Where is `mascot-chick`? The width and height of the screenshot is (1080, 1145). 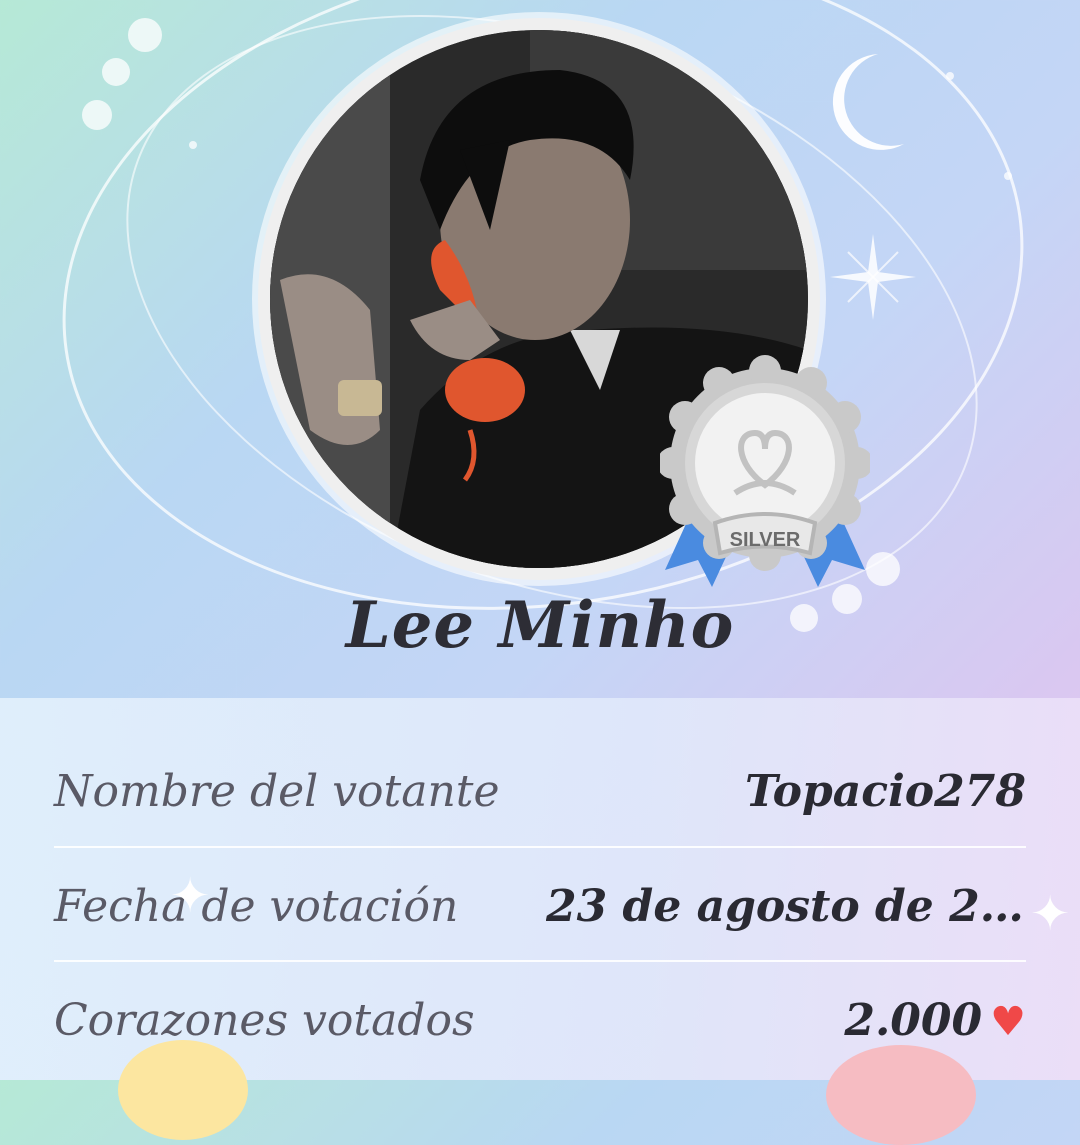 mascot-chick is located at coordinates (183, 1090).